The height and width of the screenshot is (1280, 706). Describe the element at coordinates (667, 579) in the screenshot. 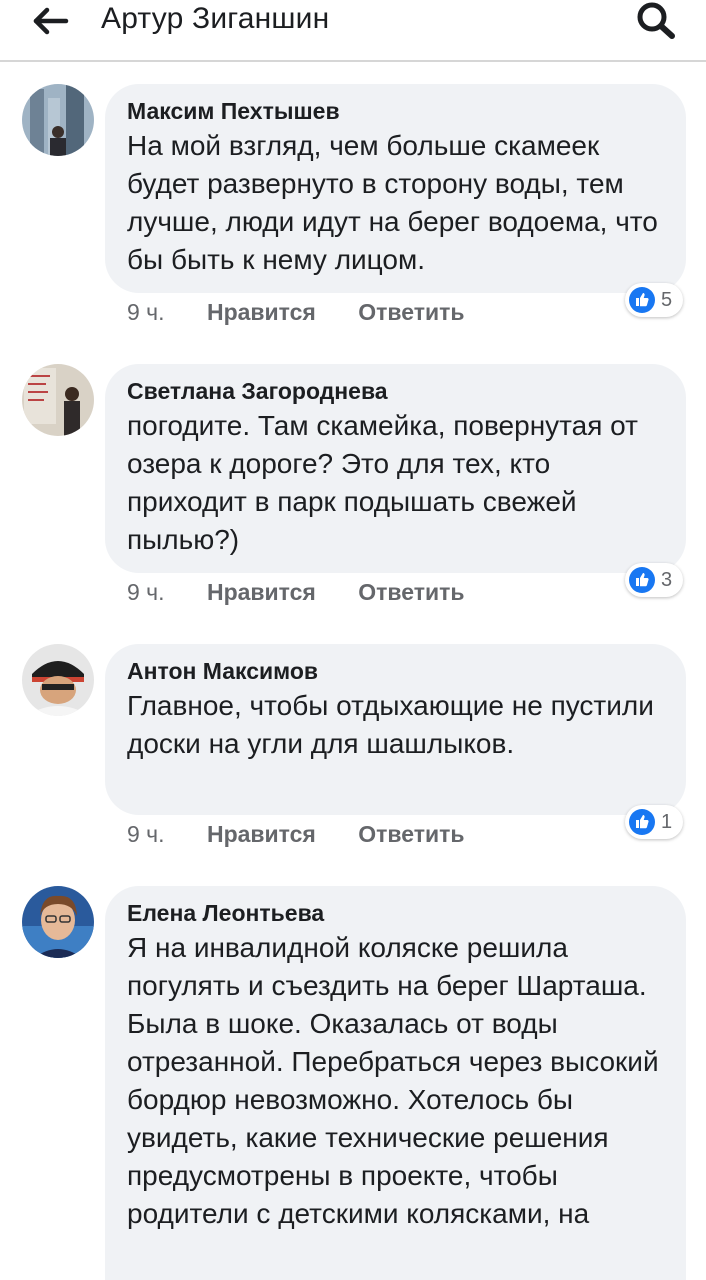

I see `reaction-count: 3` at that location.